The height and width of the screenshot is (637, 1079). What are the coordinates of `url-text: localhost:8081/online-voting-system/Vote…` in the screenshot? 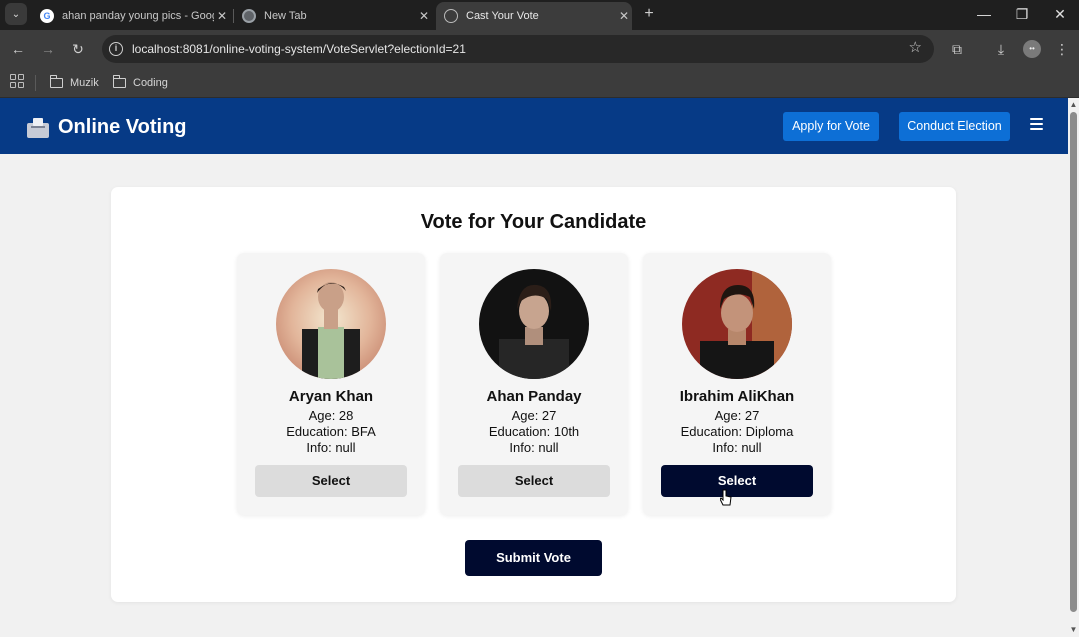 It's located at (299, 49).